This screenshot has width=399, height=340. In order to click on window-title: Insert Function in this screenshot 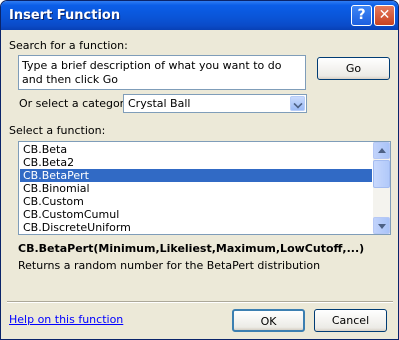, I will do `click(65, 15)`.